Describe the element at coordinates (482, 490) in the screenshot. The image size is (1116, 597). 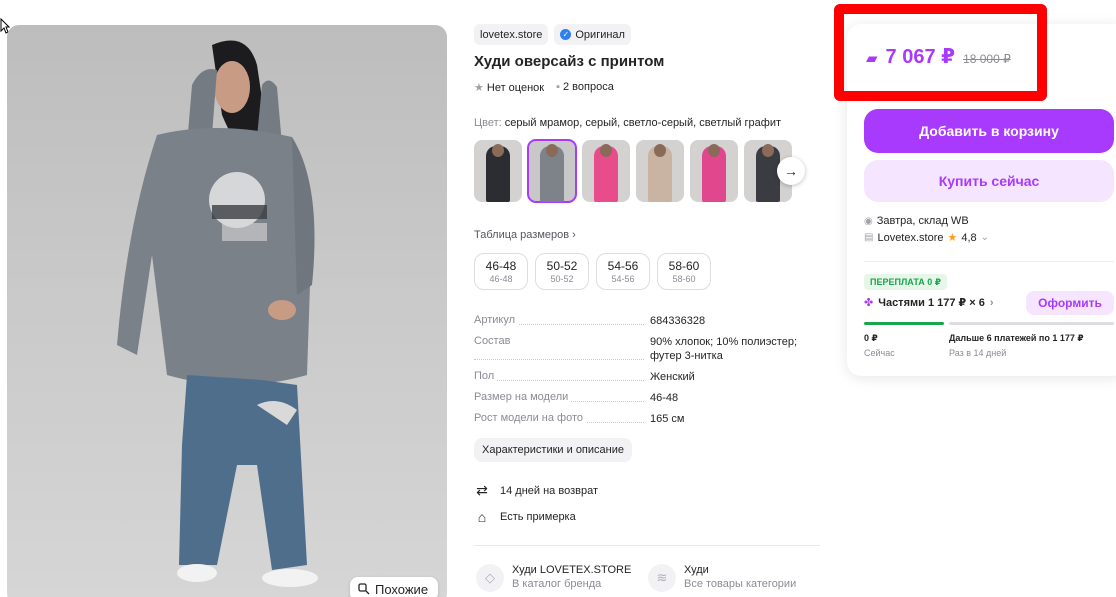
I see `return-icon: ⇄` at that location.